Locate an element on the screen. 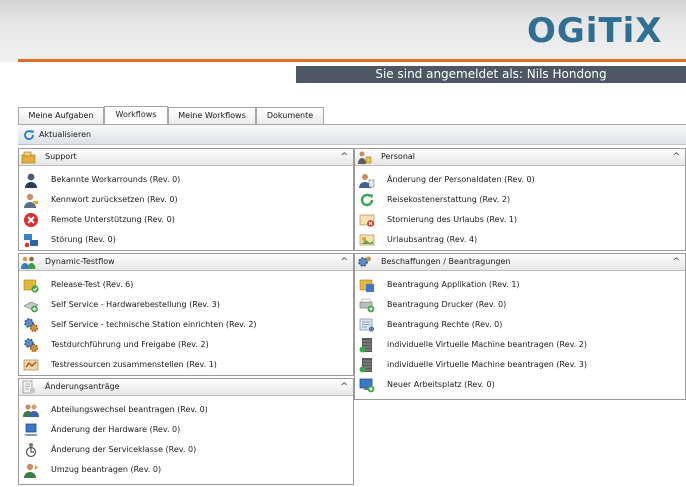  panel-header-dynamic-testflow: Dynamic-Testflow ^ is located at coordinates (186, 262).